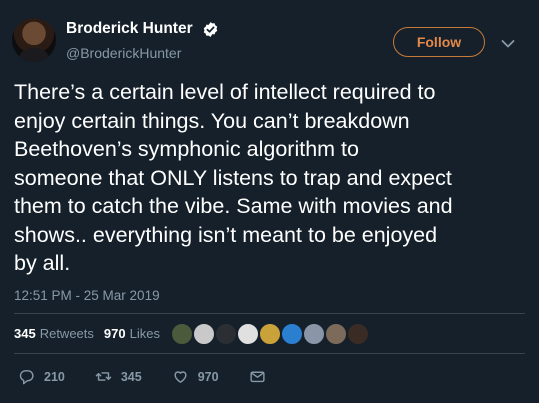  What do you see at coordinates (34, 40) in the screenshot?
I see `avatar` at bounding box center [34, 40].